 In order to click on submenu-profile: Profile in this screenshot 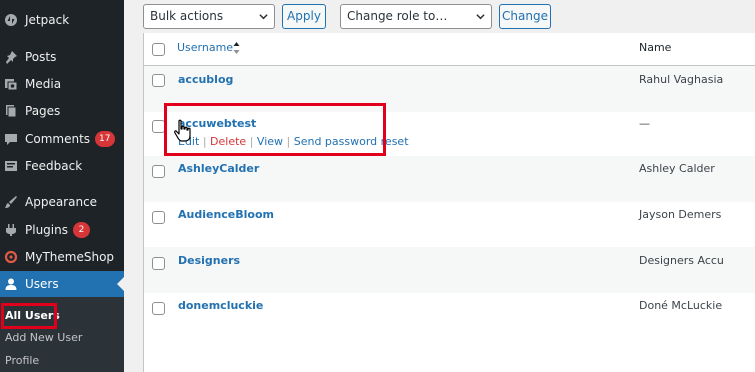, I will do `click(22, 360)`.